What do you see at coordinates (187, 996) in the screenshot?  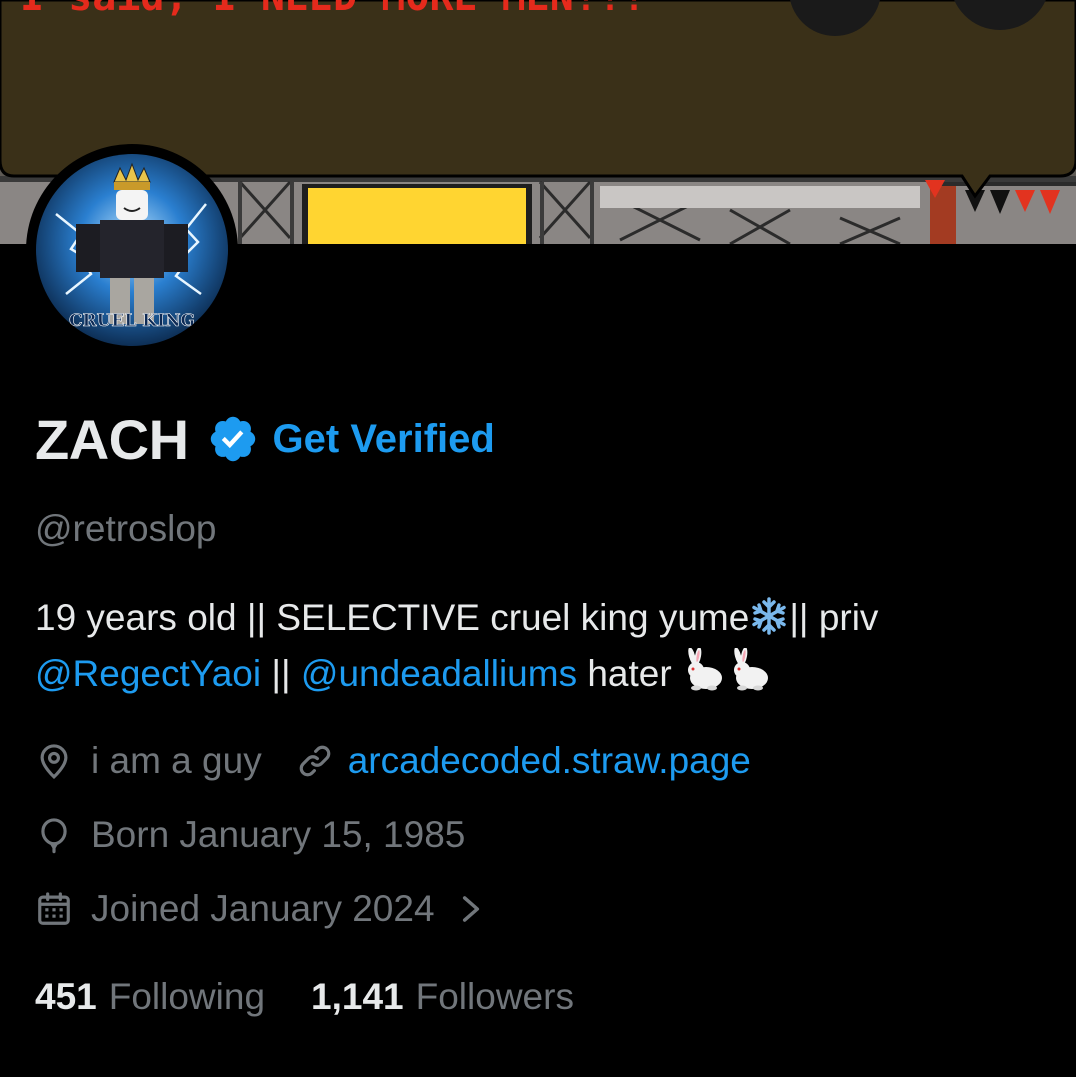 I see `following-label: Following` at bounding box center [187, 996].